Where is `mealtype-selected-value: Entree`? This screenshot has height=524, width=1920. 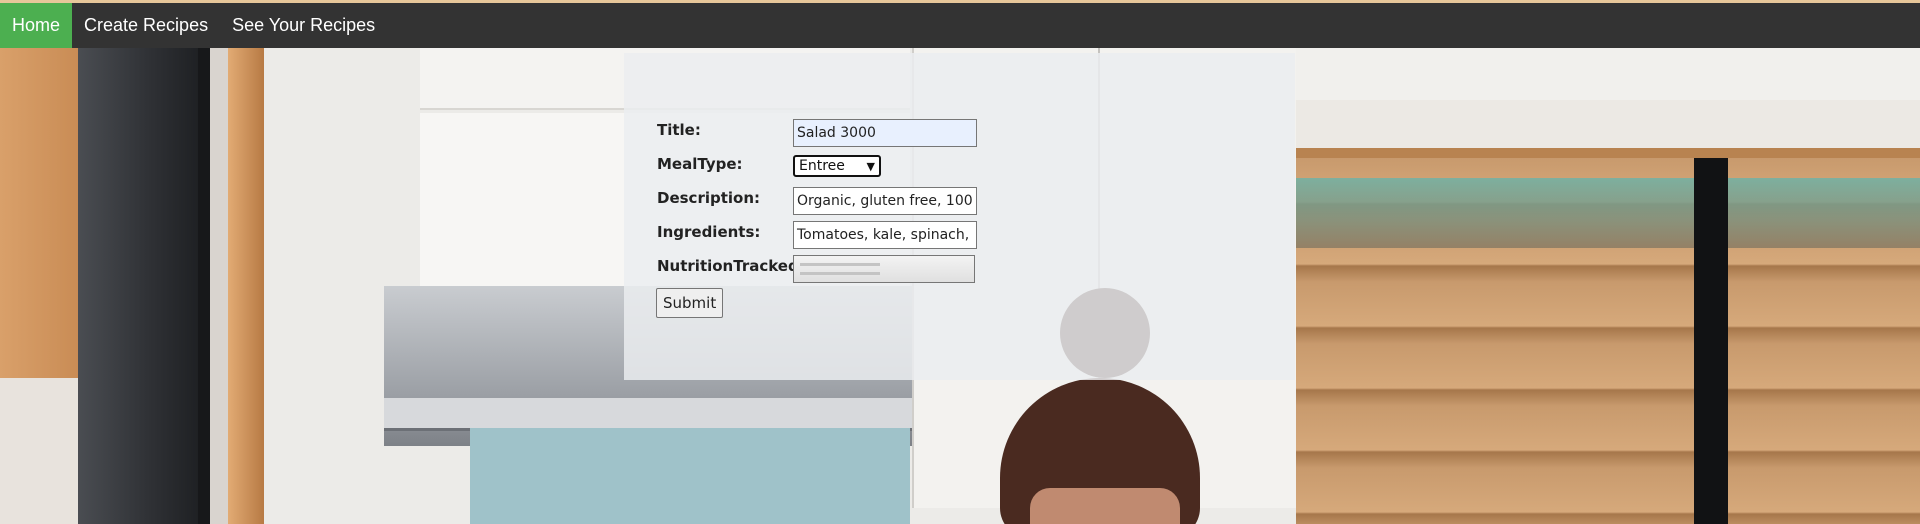 mealtype-selected-value: Entree is located at coordinates (822, 166).